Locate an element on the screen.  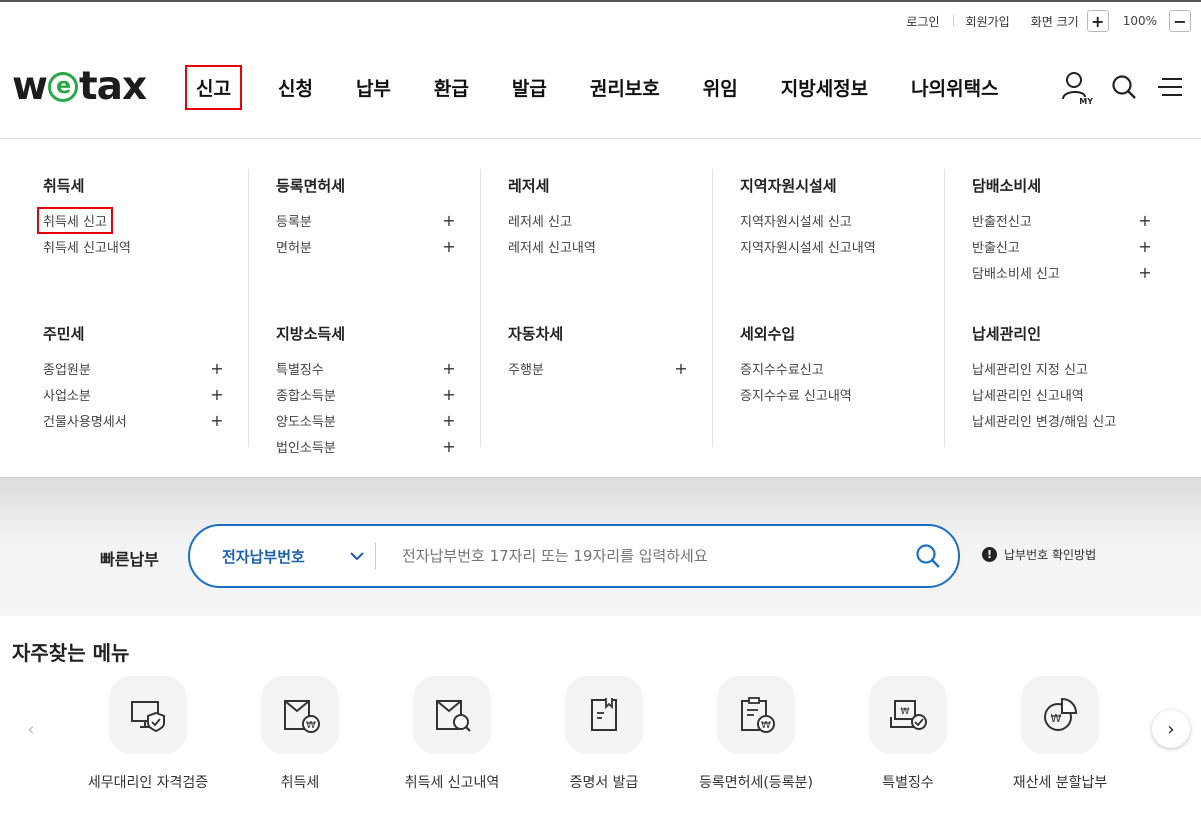
menu-item-acquisition-report: 취득세 신고 is located at coordinates (130, 220).